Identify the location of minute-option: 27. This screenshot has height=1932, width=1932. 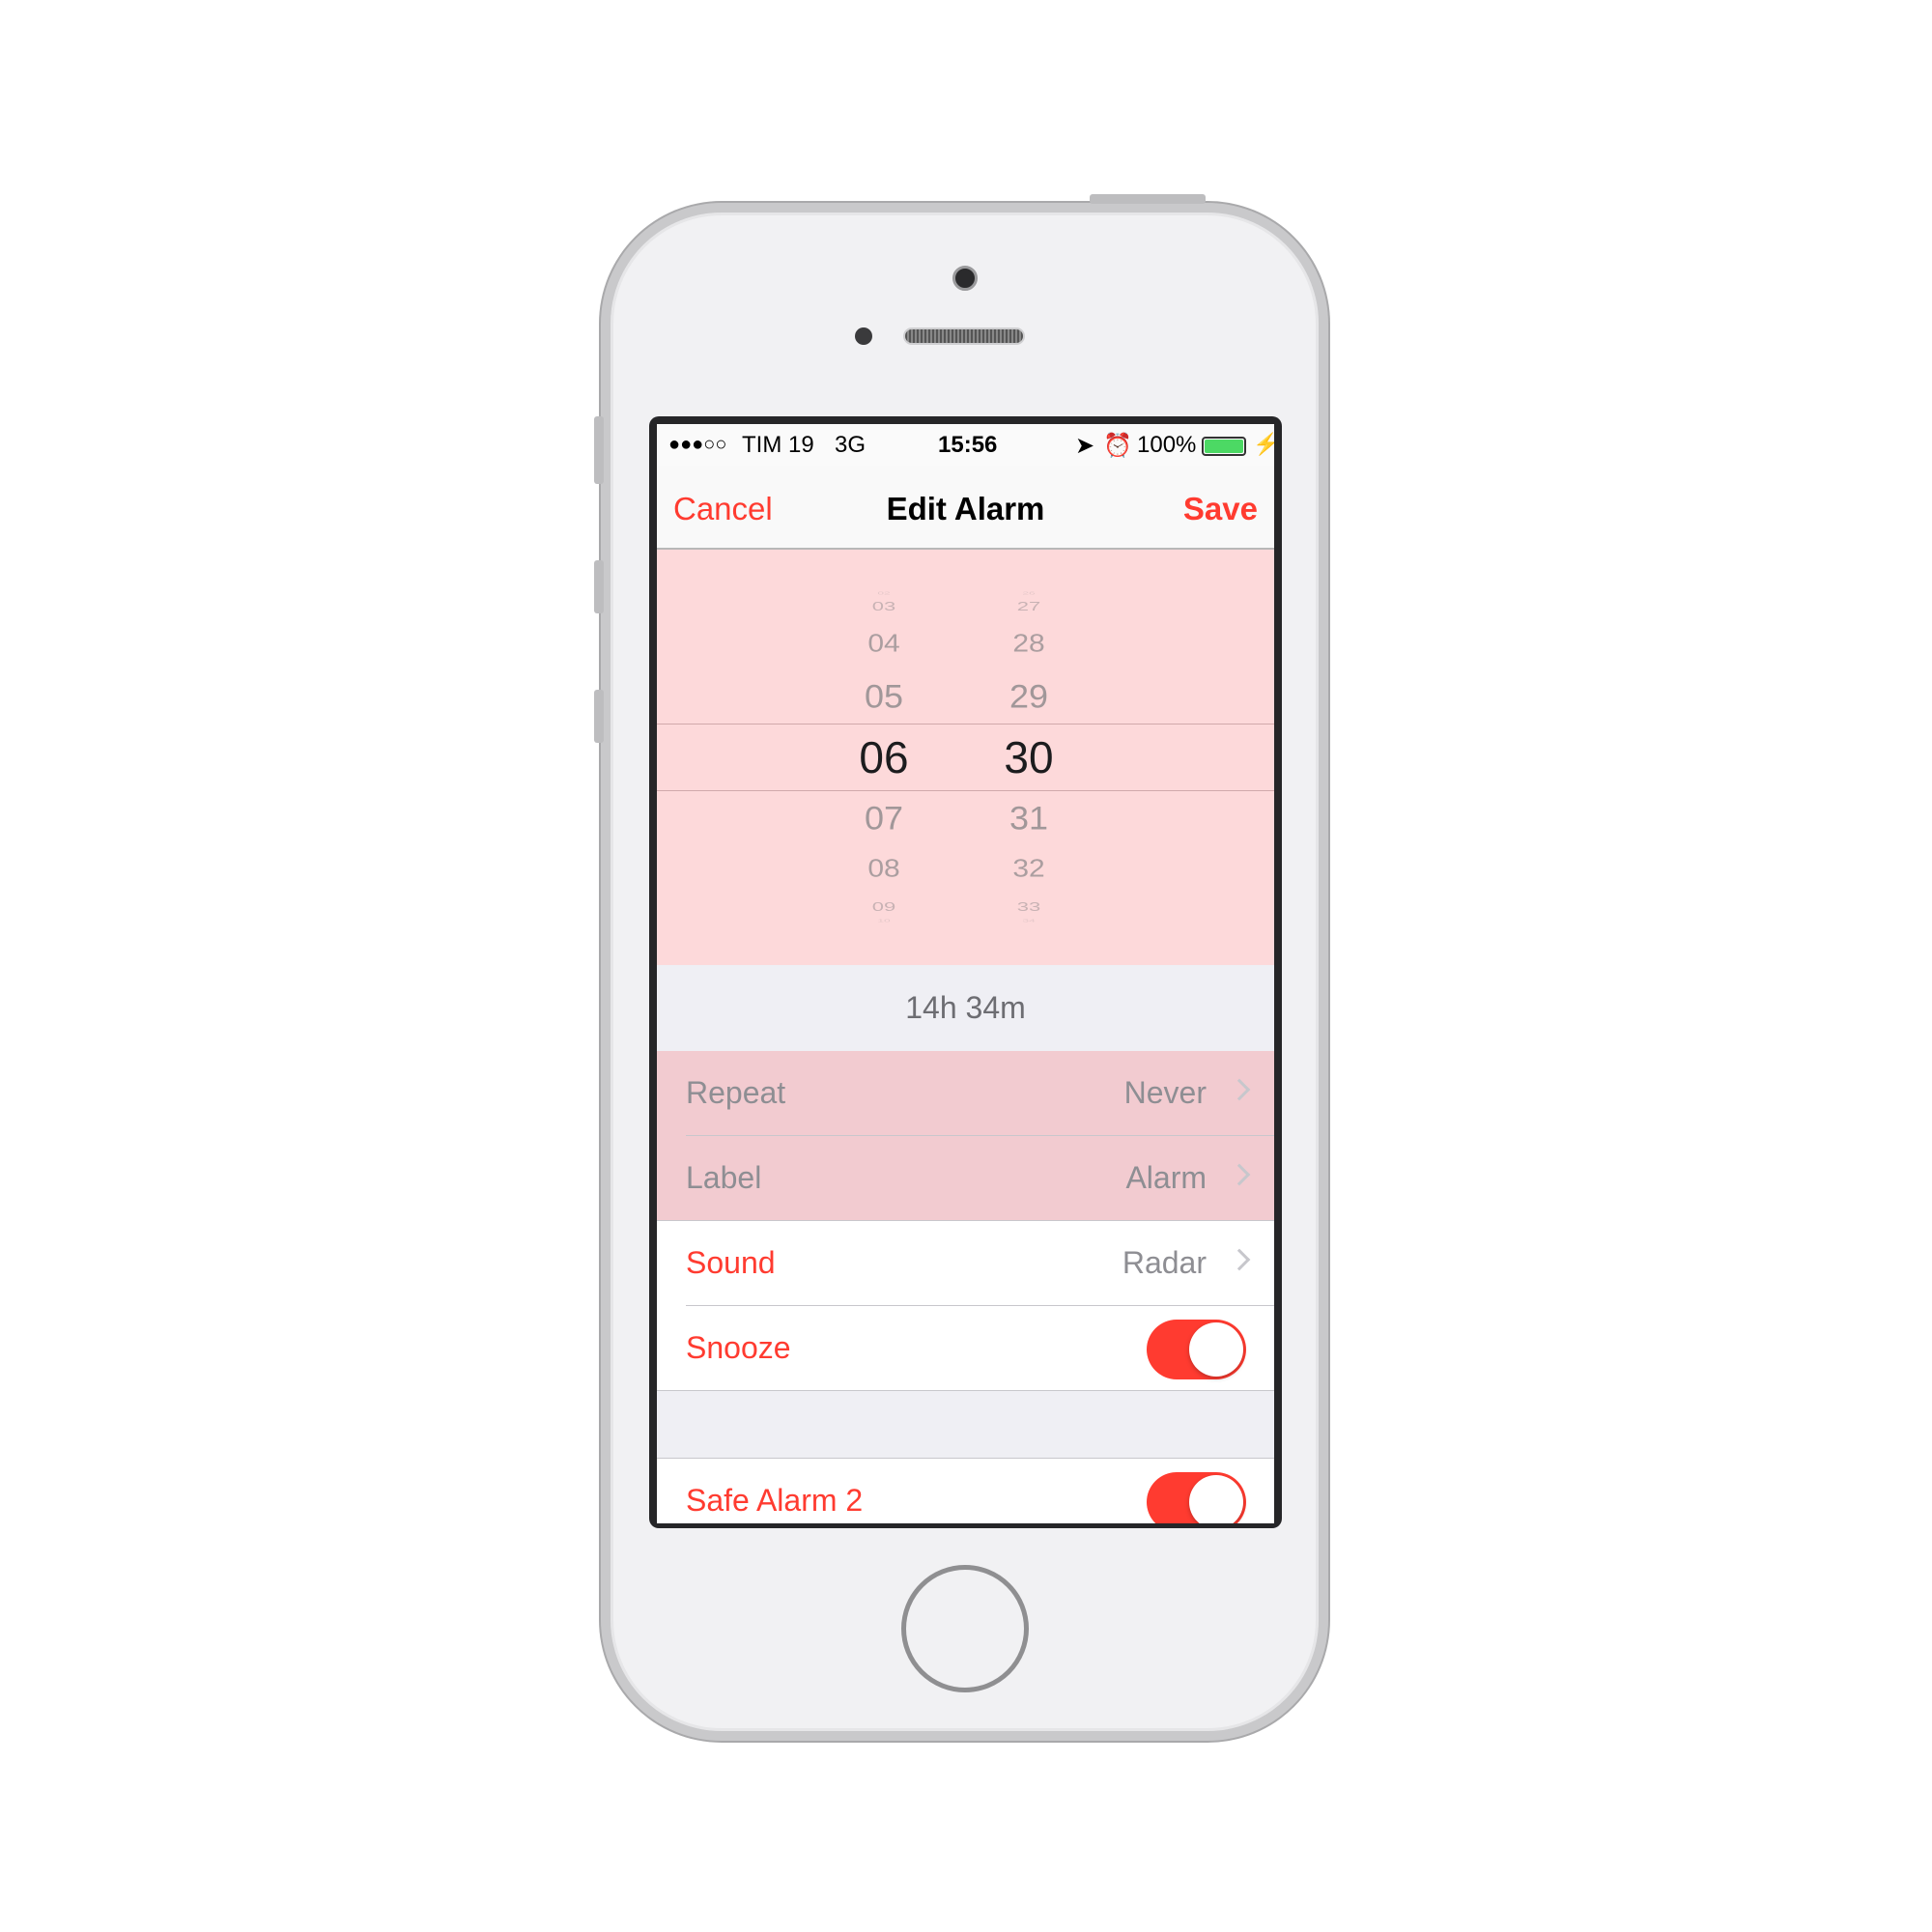
(1028, 606).